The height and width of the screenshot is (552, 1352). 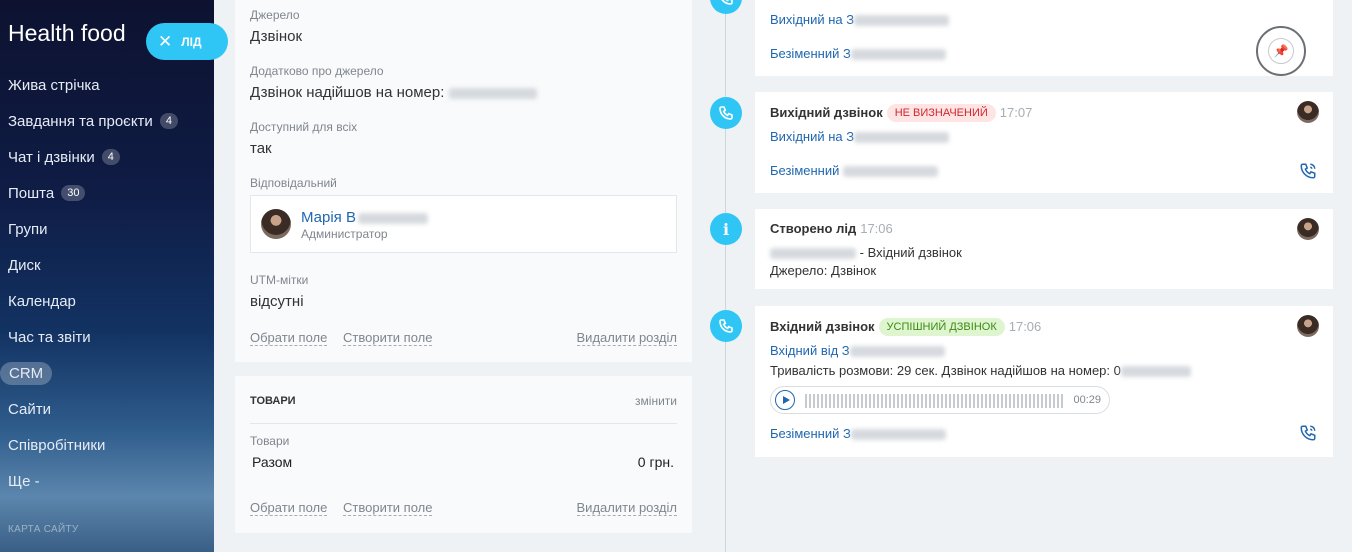 What do you see at coordinates (393, 92) in the screenshot?
I see `extra-source-value: Дзвінок надійшов на номер:` at bounding box center [393, 92].